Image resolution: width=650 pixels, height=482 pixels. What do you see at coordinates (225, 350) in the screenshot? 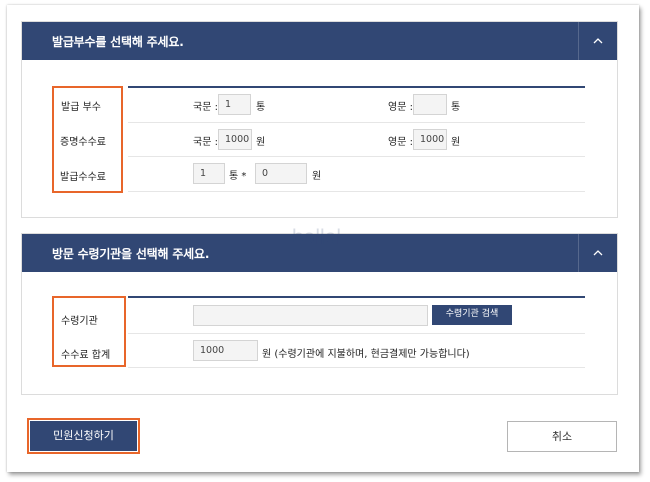
I see `total-fee-input: 1000` at bounding box center [225, 350].